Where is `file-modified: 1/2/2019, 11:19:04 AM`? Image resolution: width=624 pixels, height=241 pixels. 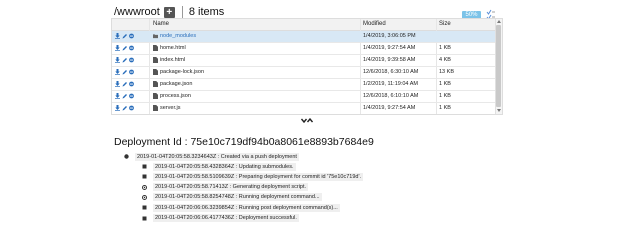
file-modified: 1/2/2019, 11:19:04 AM is located at coordinates (390, 84).